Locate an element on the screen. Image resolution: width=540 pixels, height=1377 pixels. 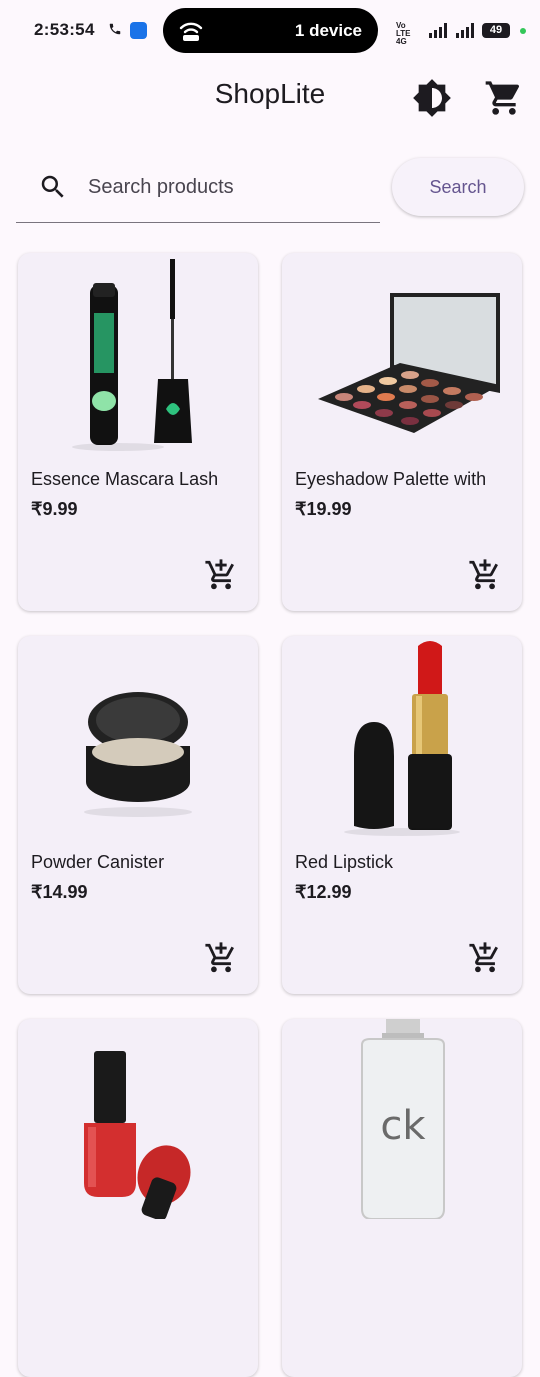
product-price: ₹19.99 is located at coordinates (323, 509).